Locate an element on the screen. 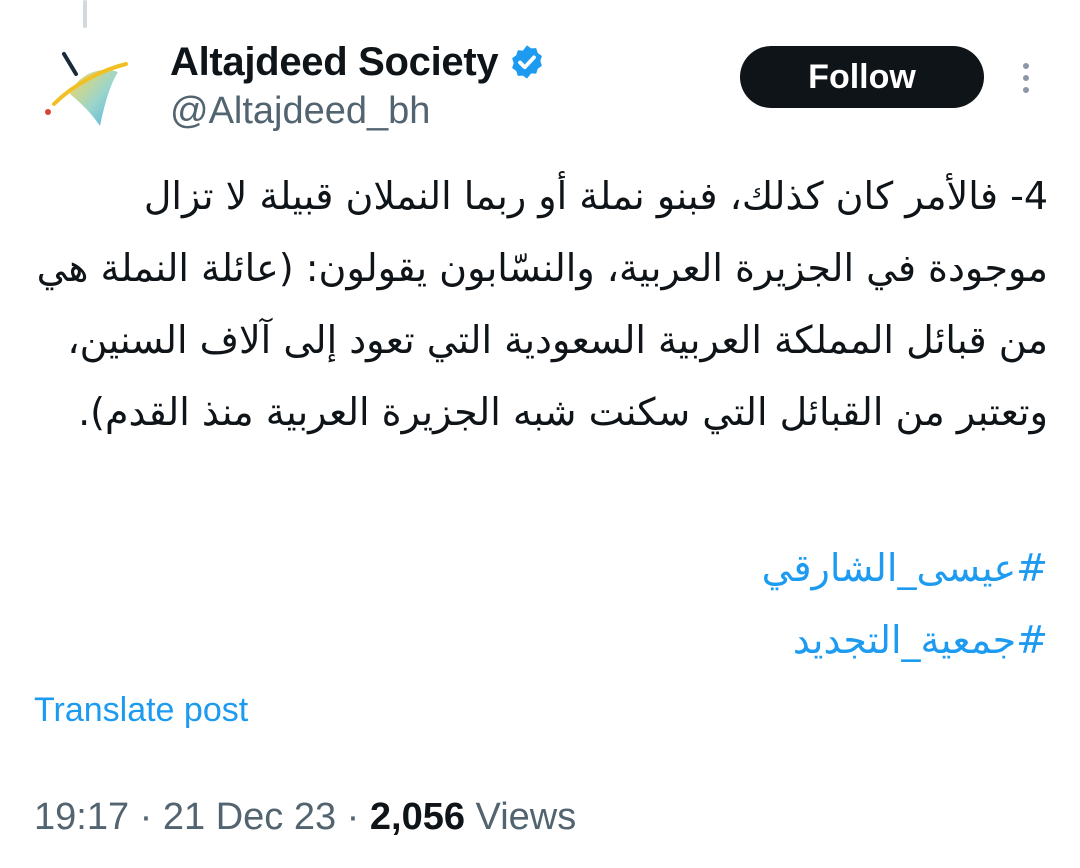 The image size is (1080, 868). follow-button: Follow is located at coordinates (862, 77).